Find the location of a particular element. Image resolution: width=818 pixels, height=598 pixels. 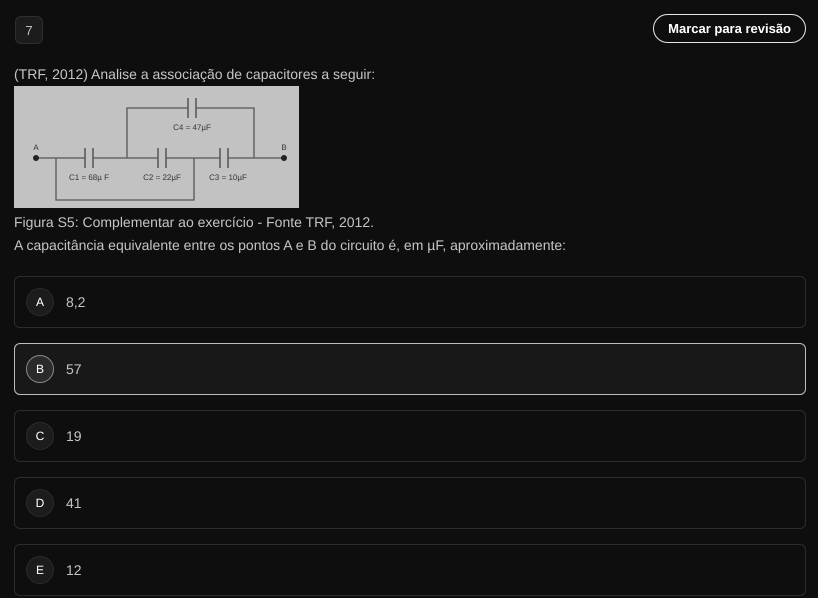

option-text: 41 is located at coordinates (74, 503).